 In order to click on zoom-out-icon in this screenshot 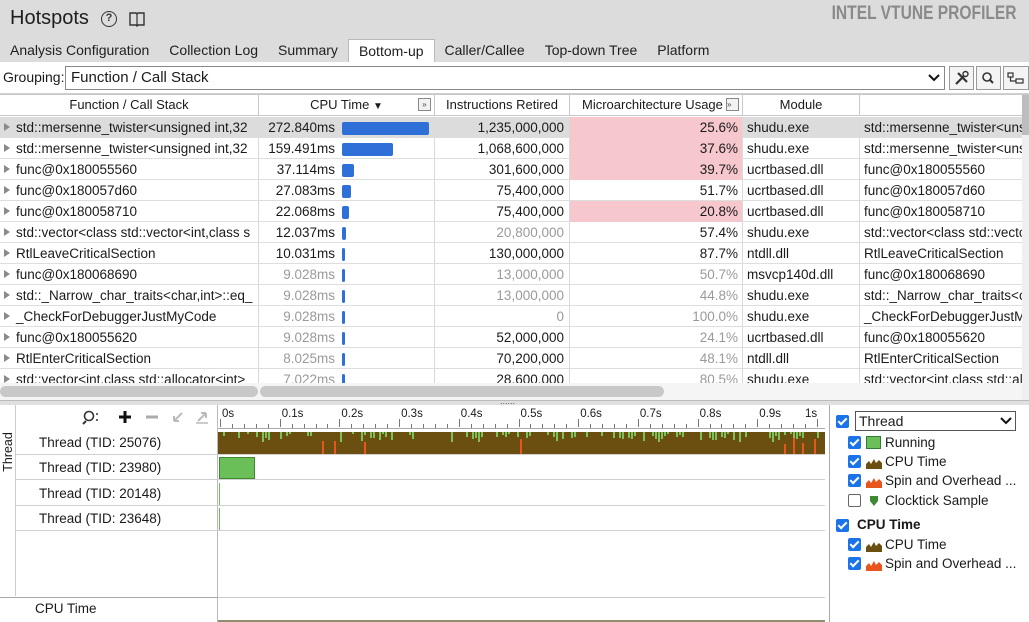, I will do `click(152, 417)`.